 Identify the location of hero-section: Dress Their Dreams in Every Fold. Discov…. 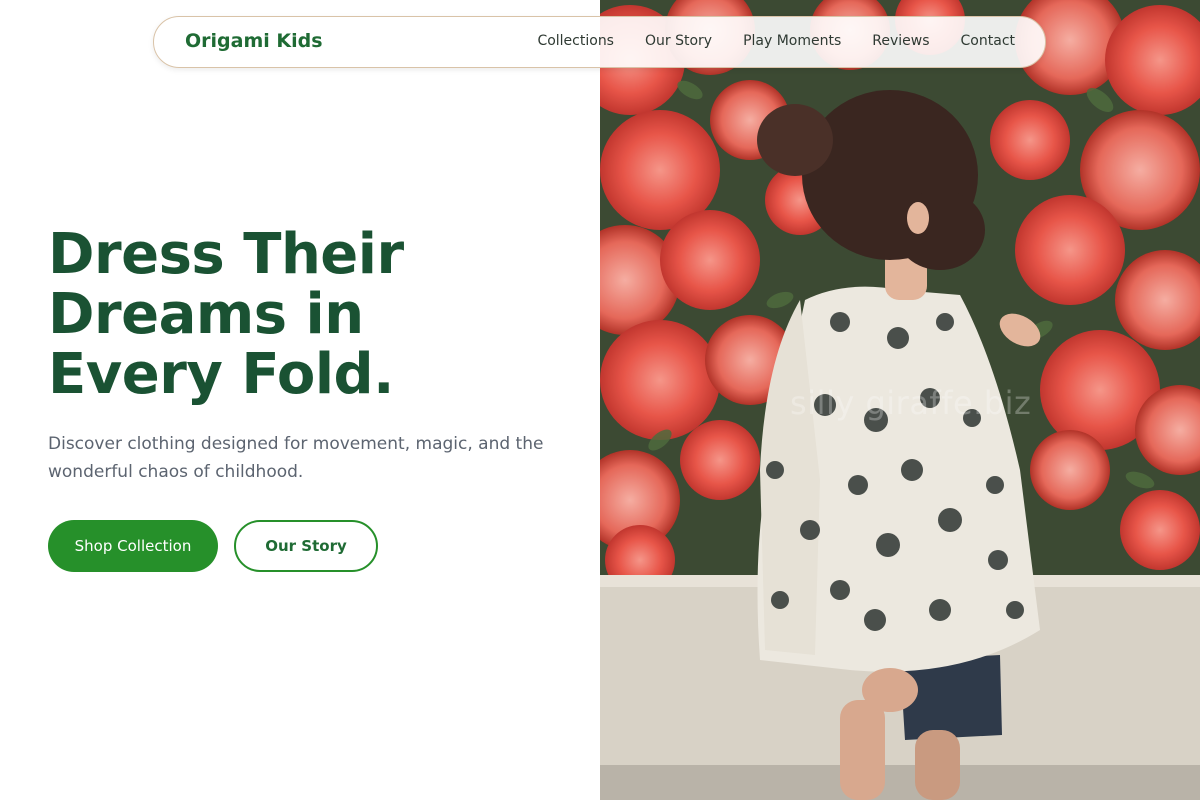
(308, 355).